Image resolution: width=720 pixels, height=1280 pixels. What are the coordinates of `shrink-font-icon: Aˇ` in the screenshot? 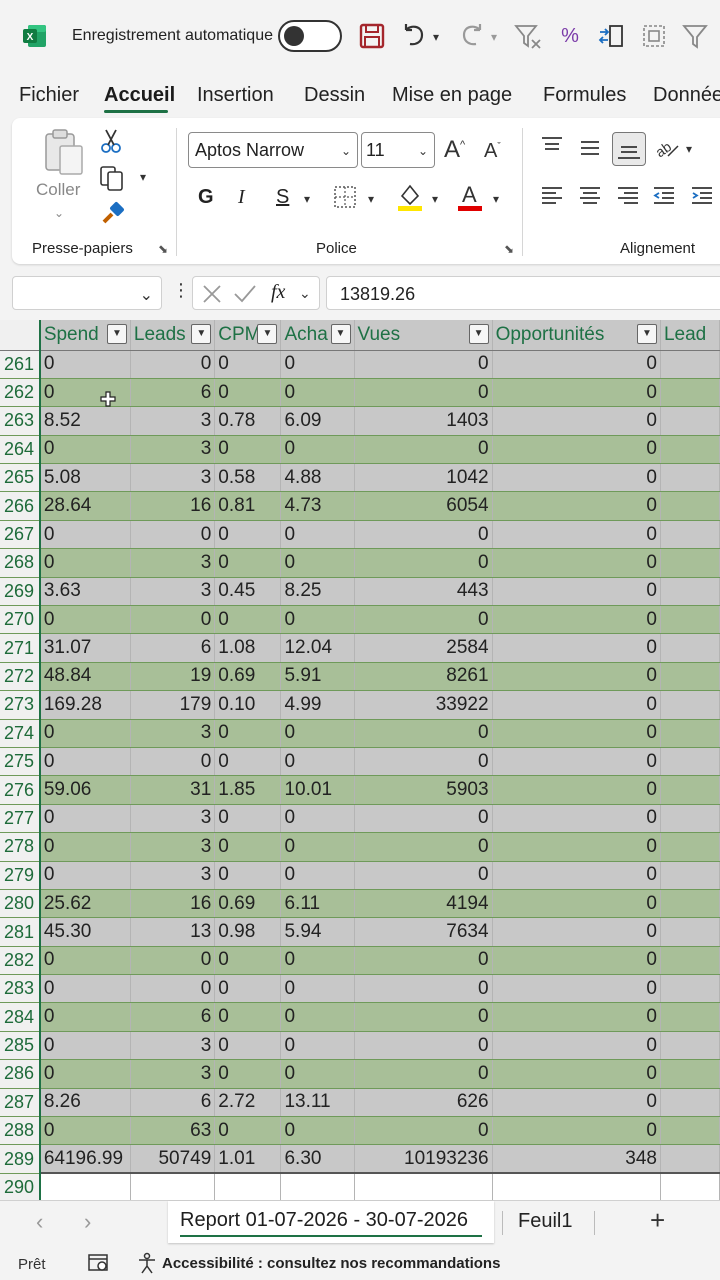 It's located at (492, 151).